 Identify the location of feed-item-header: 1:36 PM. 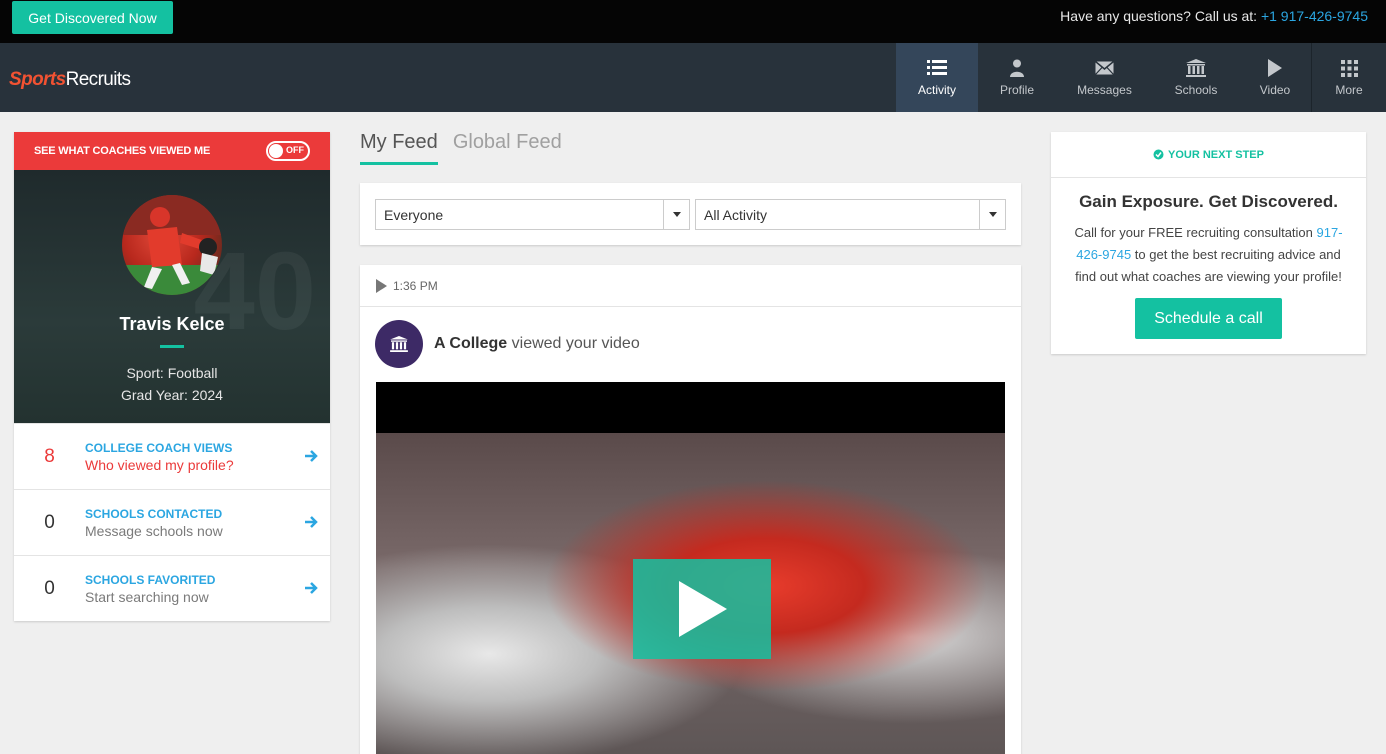
(690, 286).